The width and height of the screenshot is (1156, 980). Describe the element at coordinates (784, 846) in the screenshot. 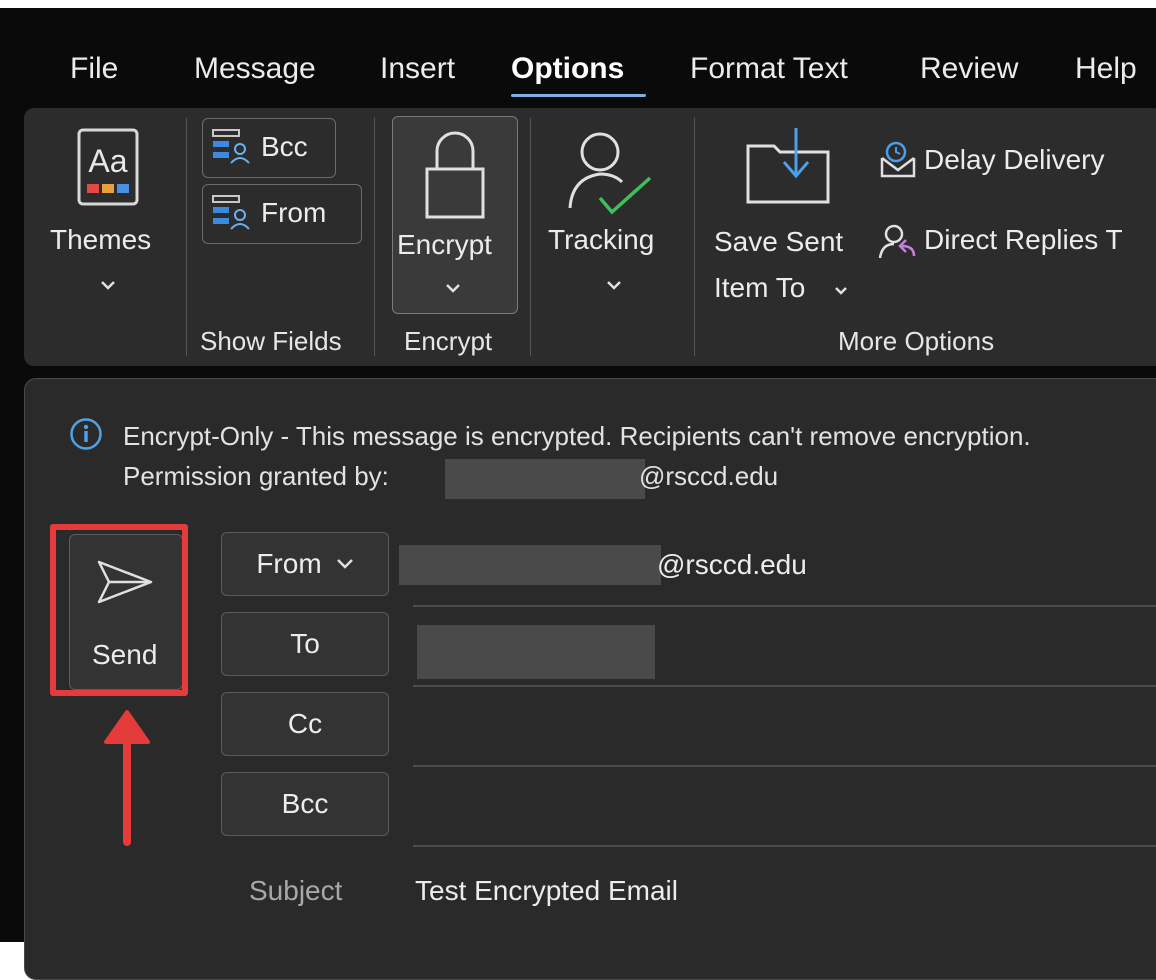

I see `bcc-divider` at that location.